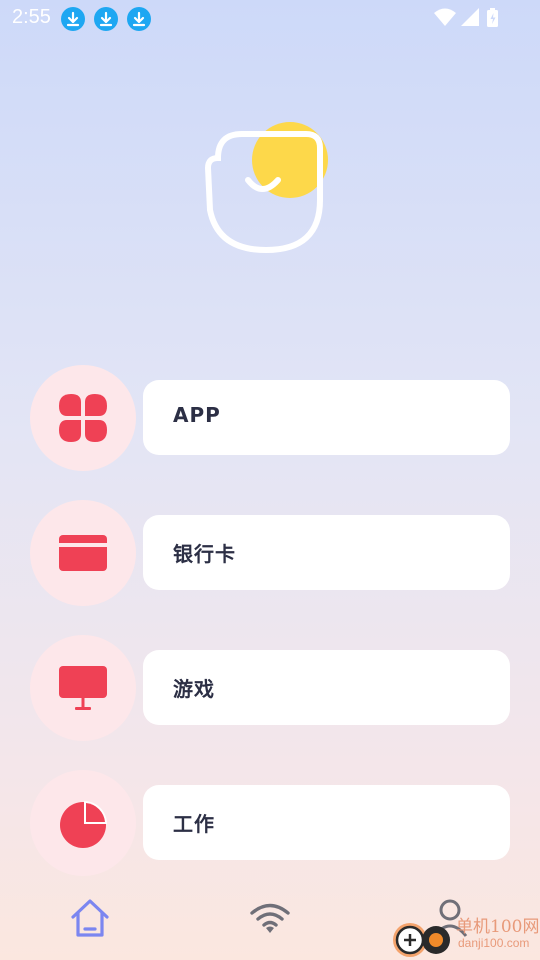 The height and width of the screenshot is (960, 540). I want to click on battery-charging-icon, so click(492, 17).